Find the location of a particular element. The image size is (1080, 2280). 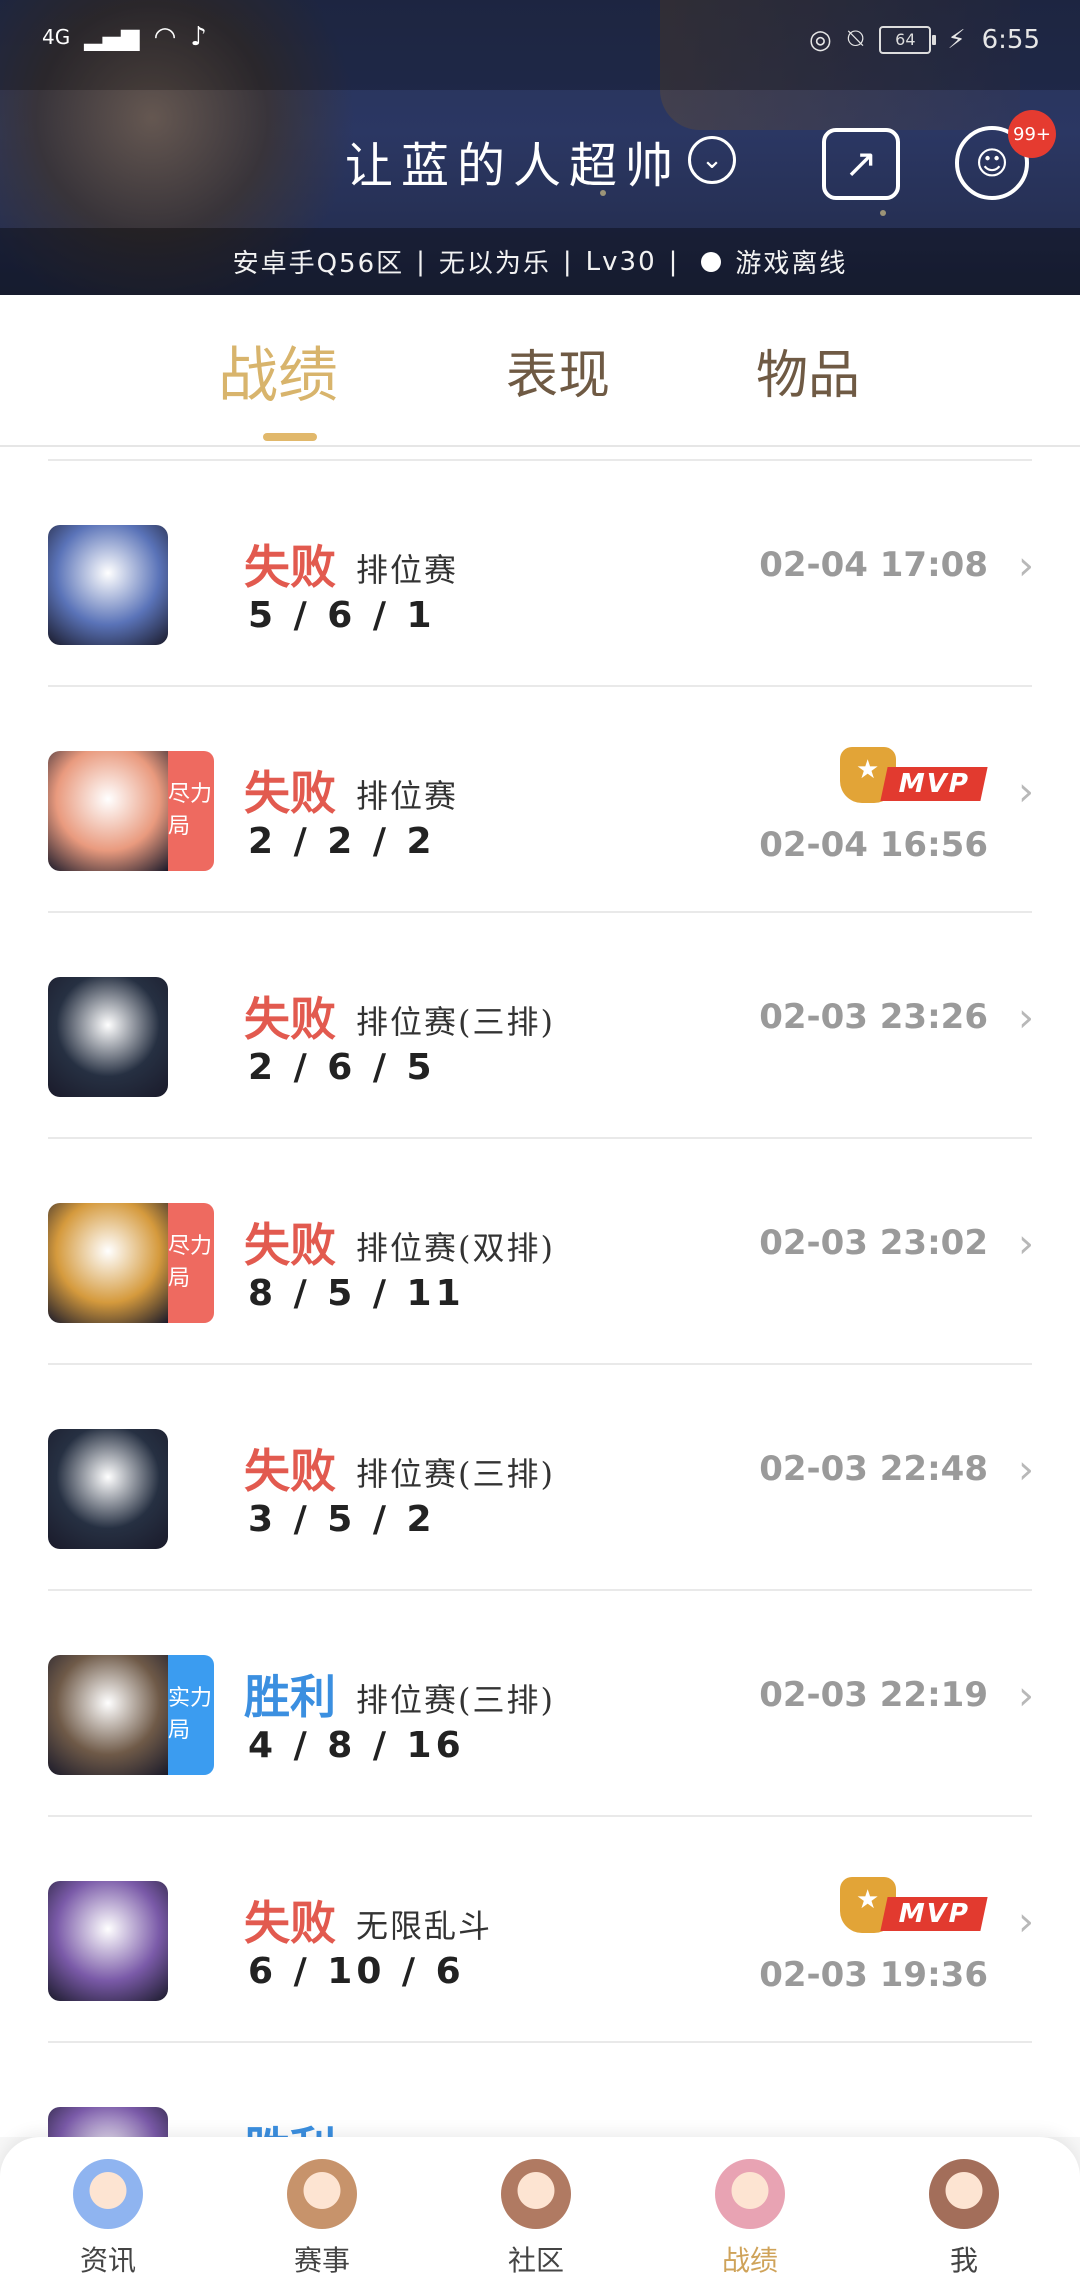

player-name: 让蓝的人超帅 is located at coordinates (513, 161).